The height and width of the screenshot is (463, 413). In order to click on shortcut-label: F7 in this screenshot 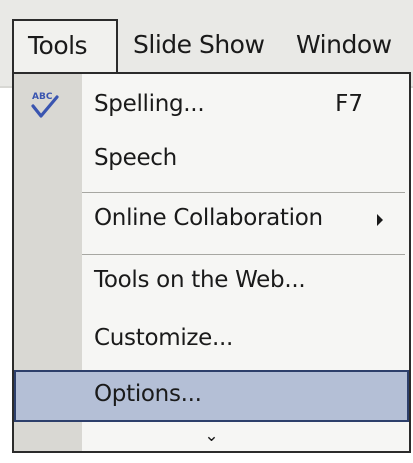, I will do `click(349, 104)`.